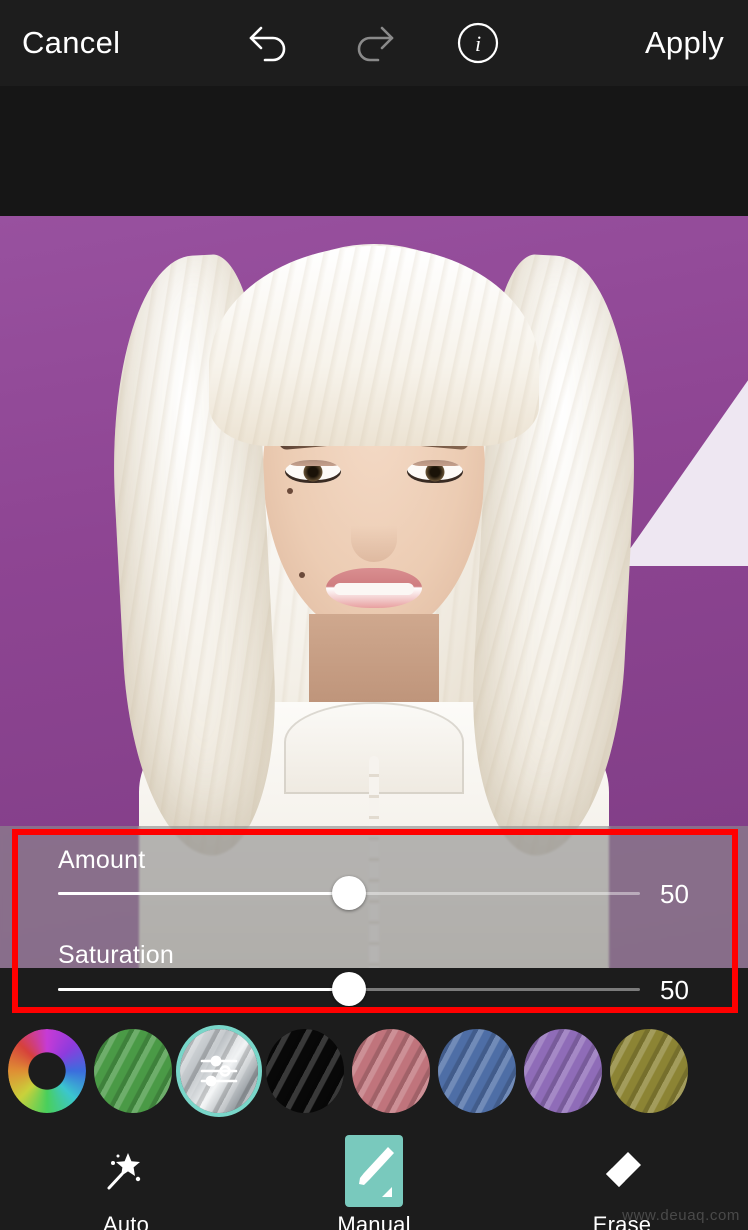 The width and height of the screenshot is (748, 1230). I want to click on info-button: i, so click(478, 43).